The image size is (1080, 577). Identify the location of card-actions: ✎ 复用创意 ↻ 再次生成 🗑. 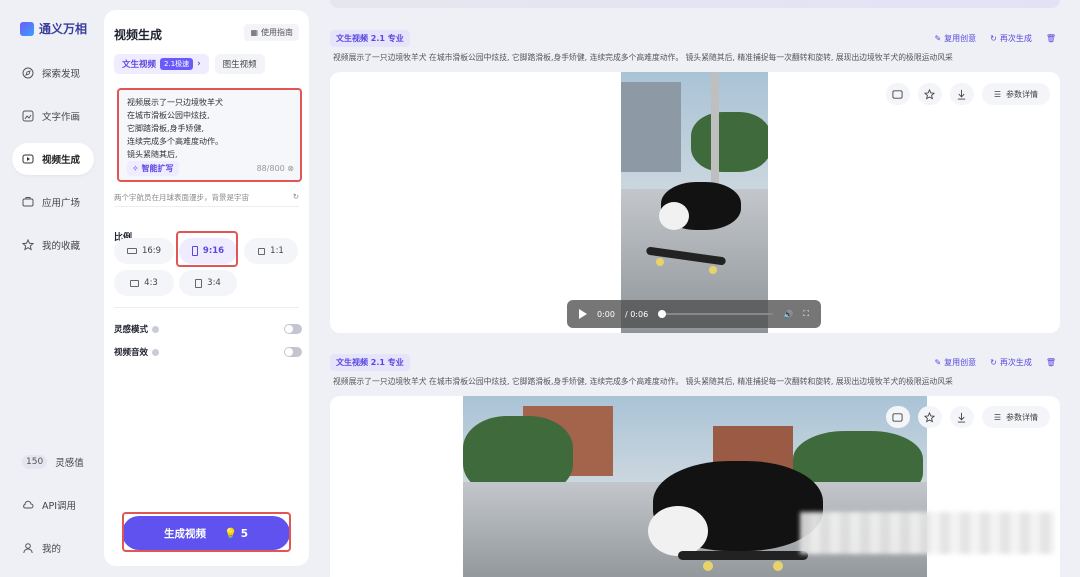
(997, 362).